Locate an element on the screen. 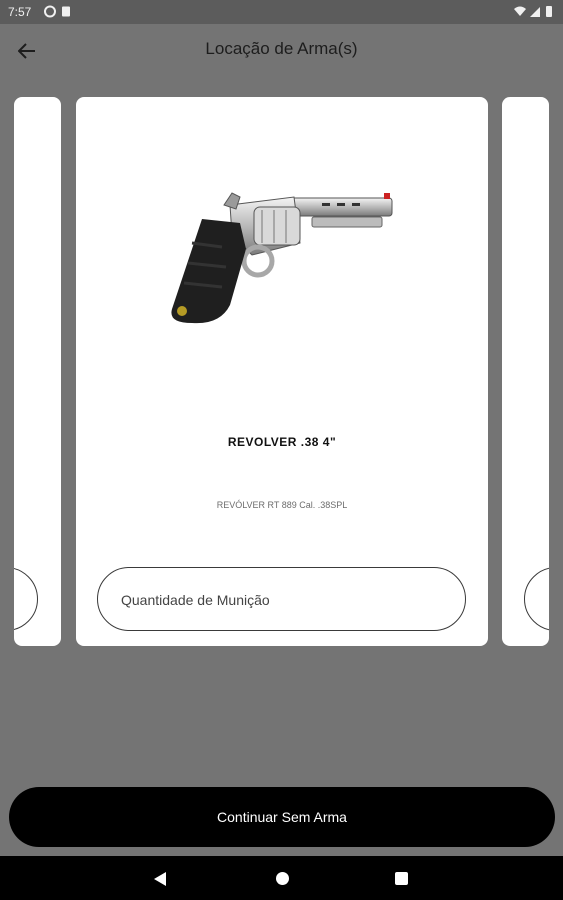 The image size is (563, 900). status-bar: 7:57 is located at coordinates (281, 12).